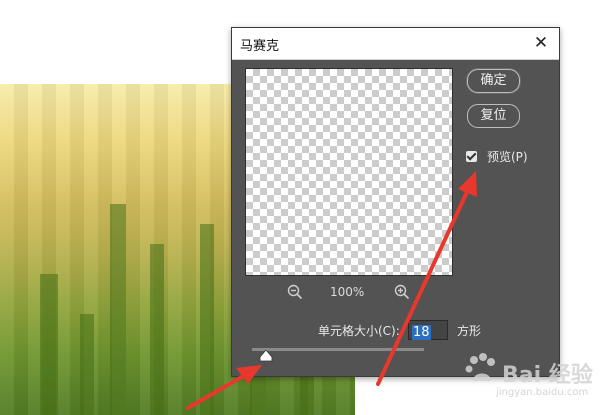  Describe the element at coordinates (347, 292) in the screenshot. I see `zoom-level-readout: 100%` at that location.